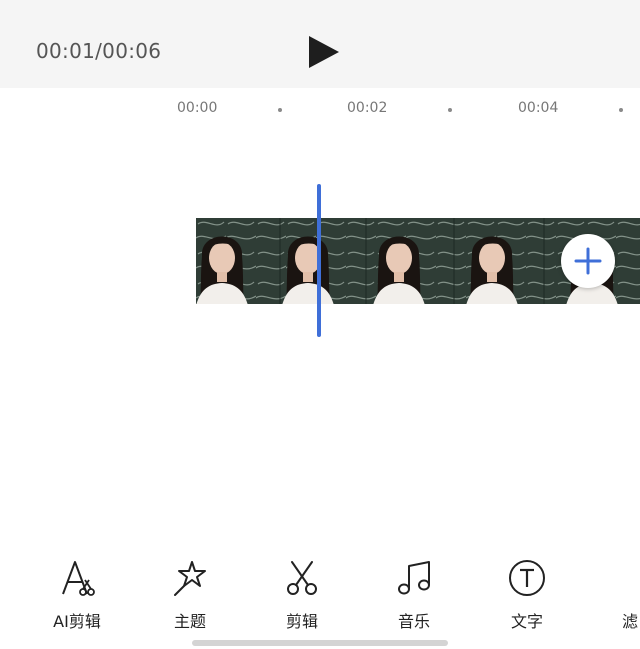 This screenshot has height=649, width=640. What do you see at coordinates (78, 578) in the screenshot?
I see `ai-edit-icon` at bounding box center [78, 578].